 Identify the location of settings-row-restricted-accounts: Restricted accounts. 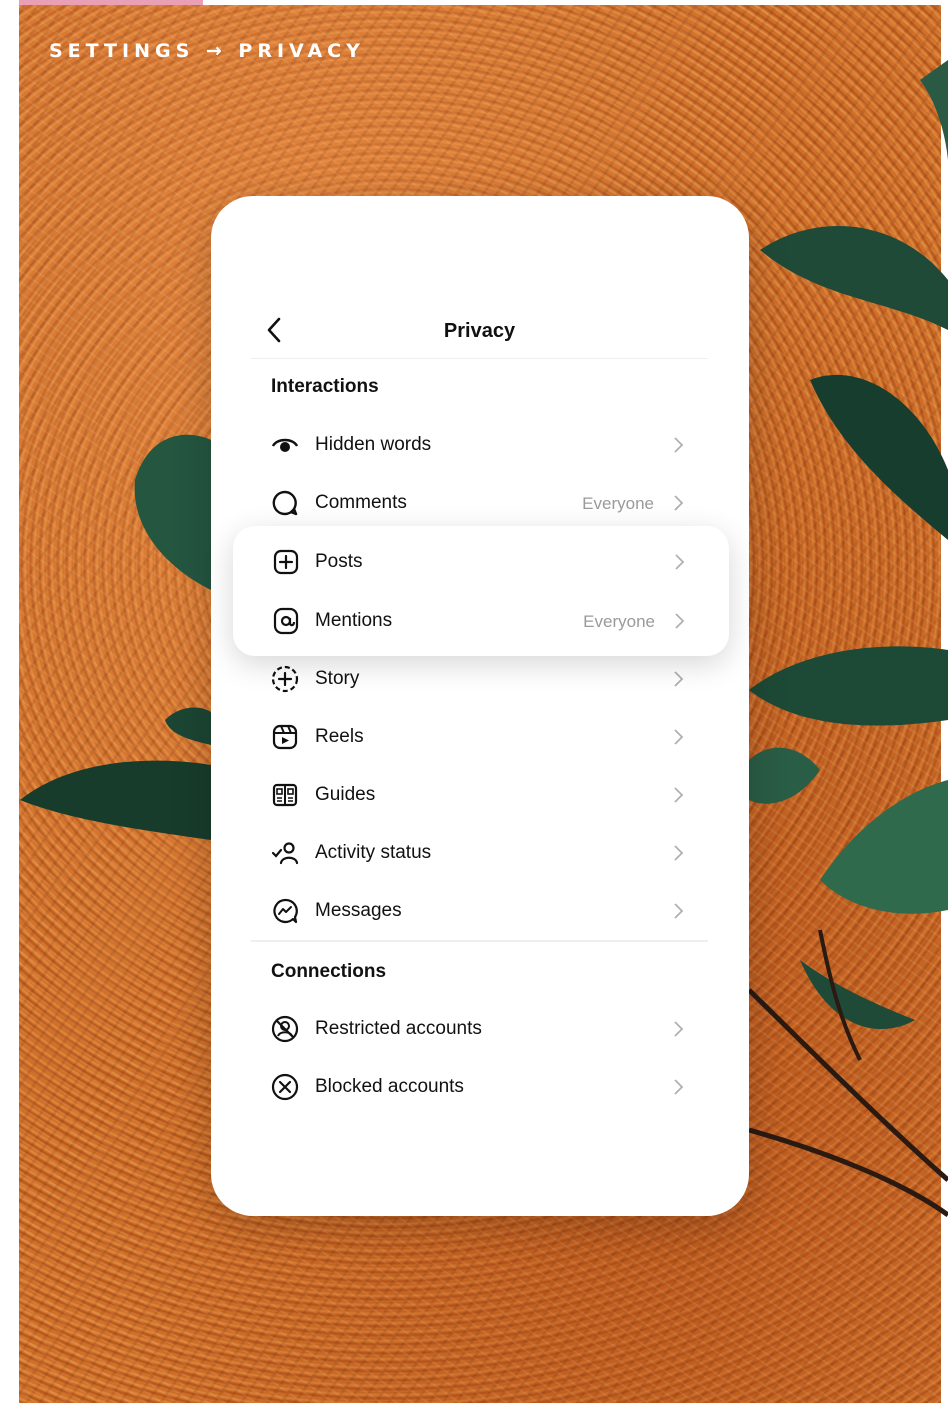
(480, 1029).